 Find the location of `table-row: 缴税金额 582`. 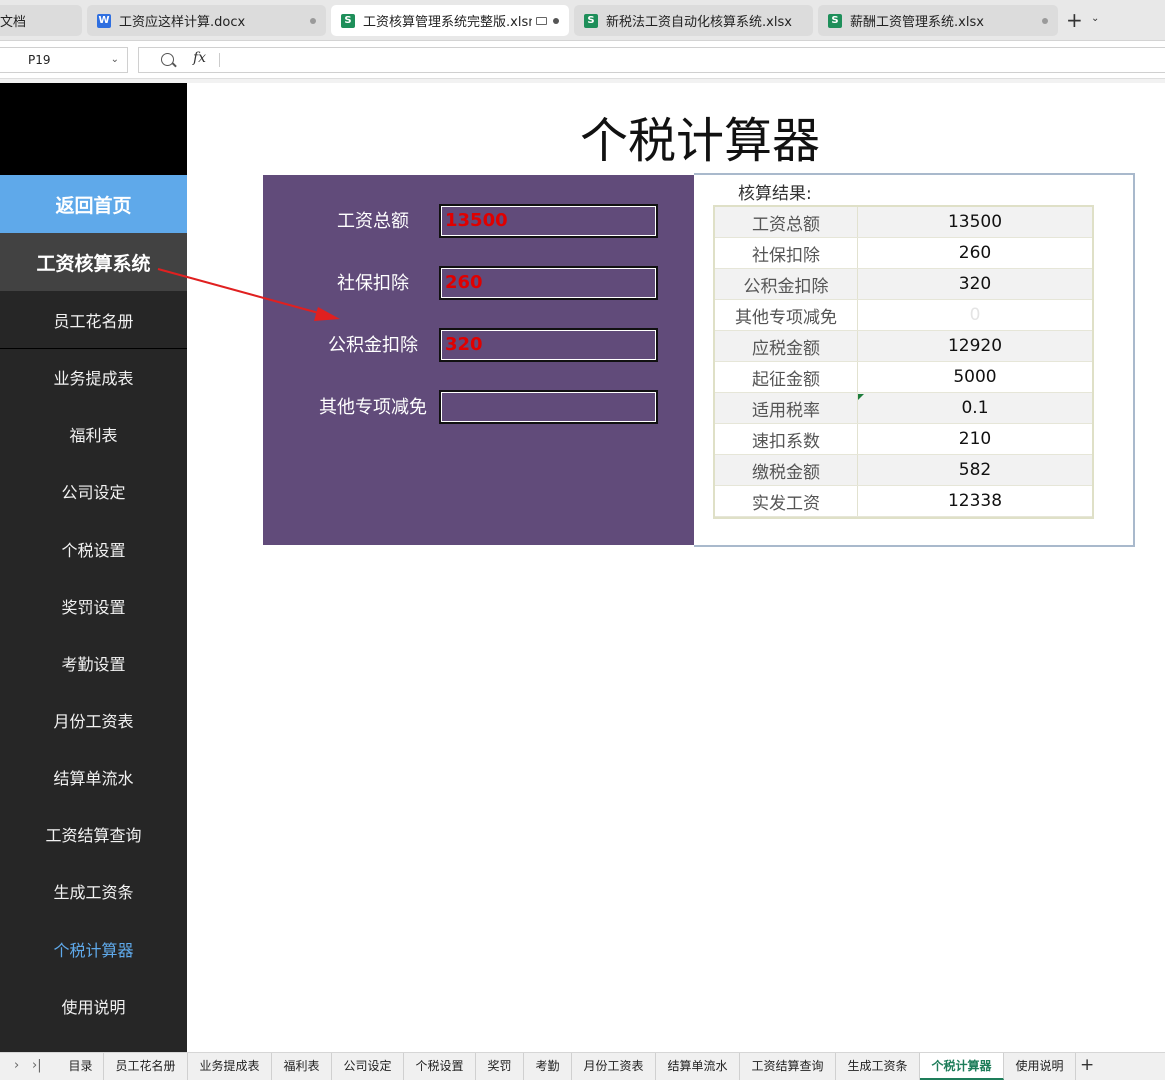

table-row: 缴税金额 582 is located at coordinates (903, 470).